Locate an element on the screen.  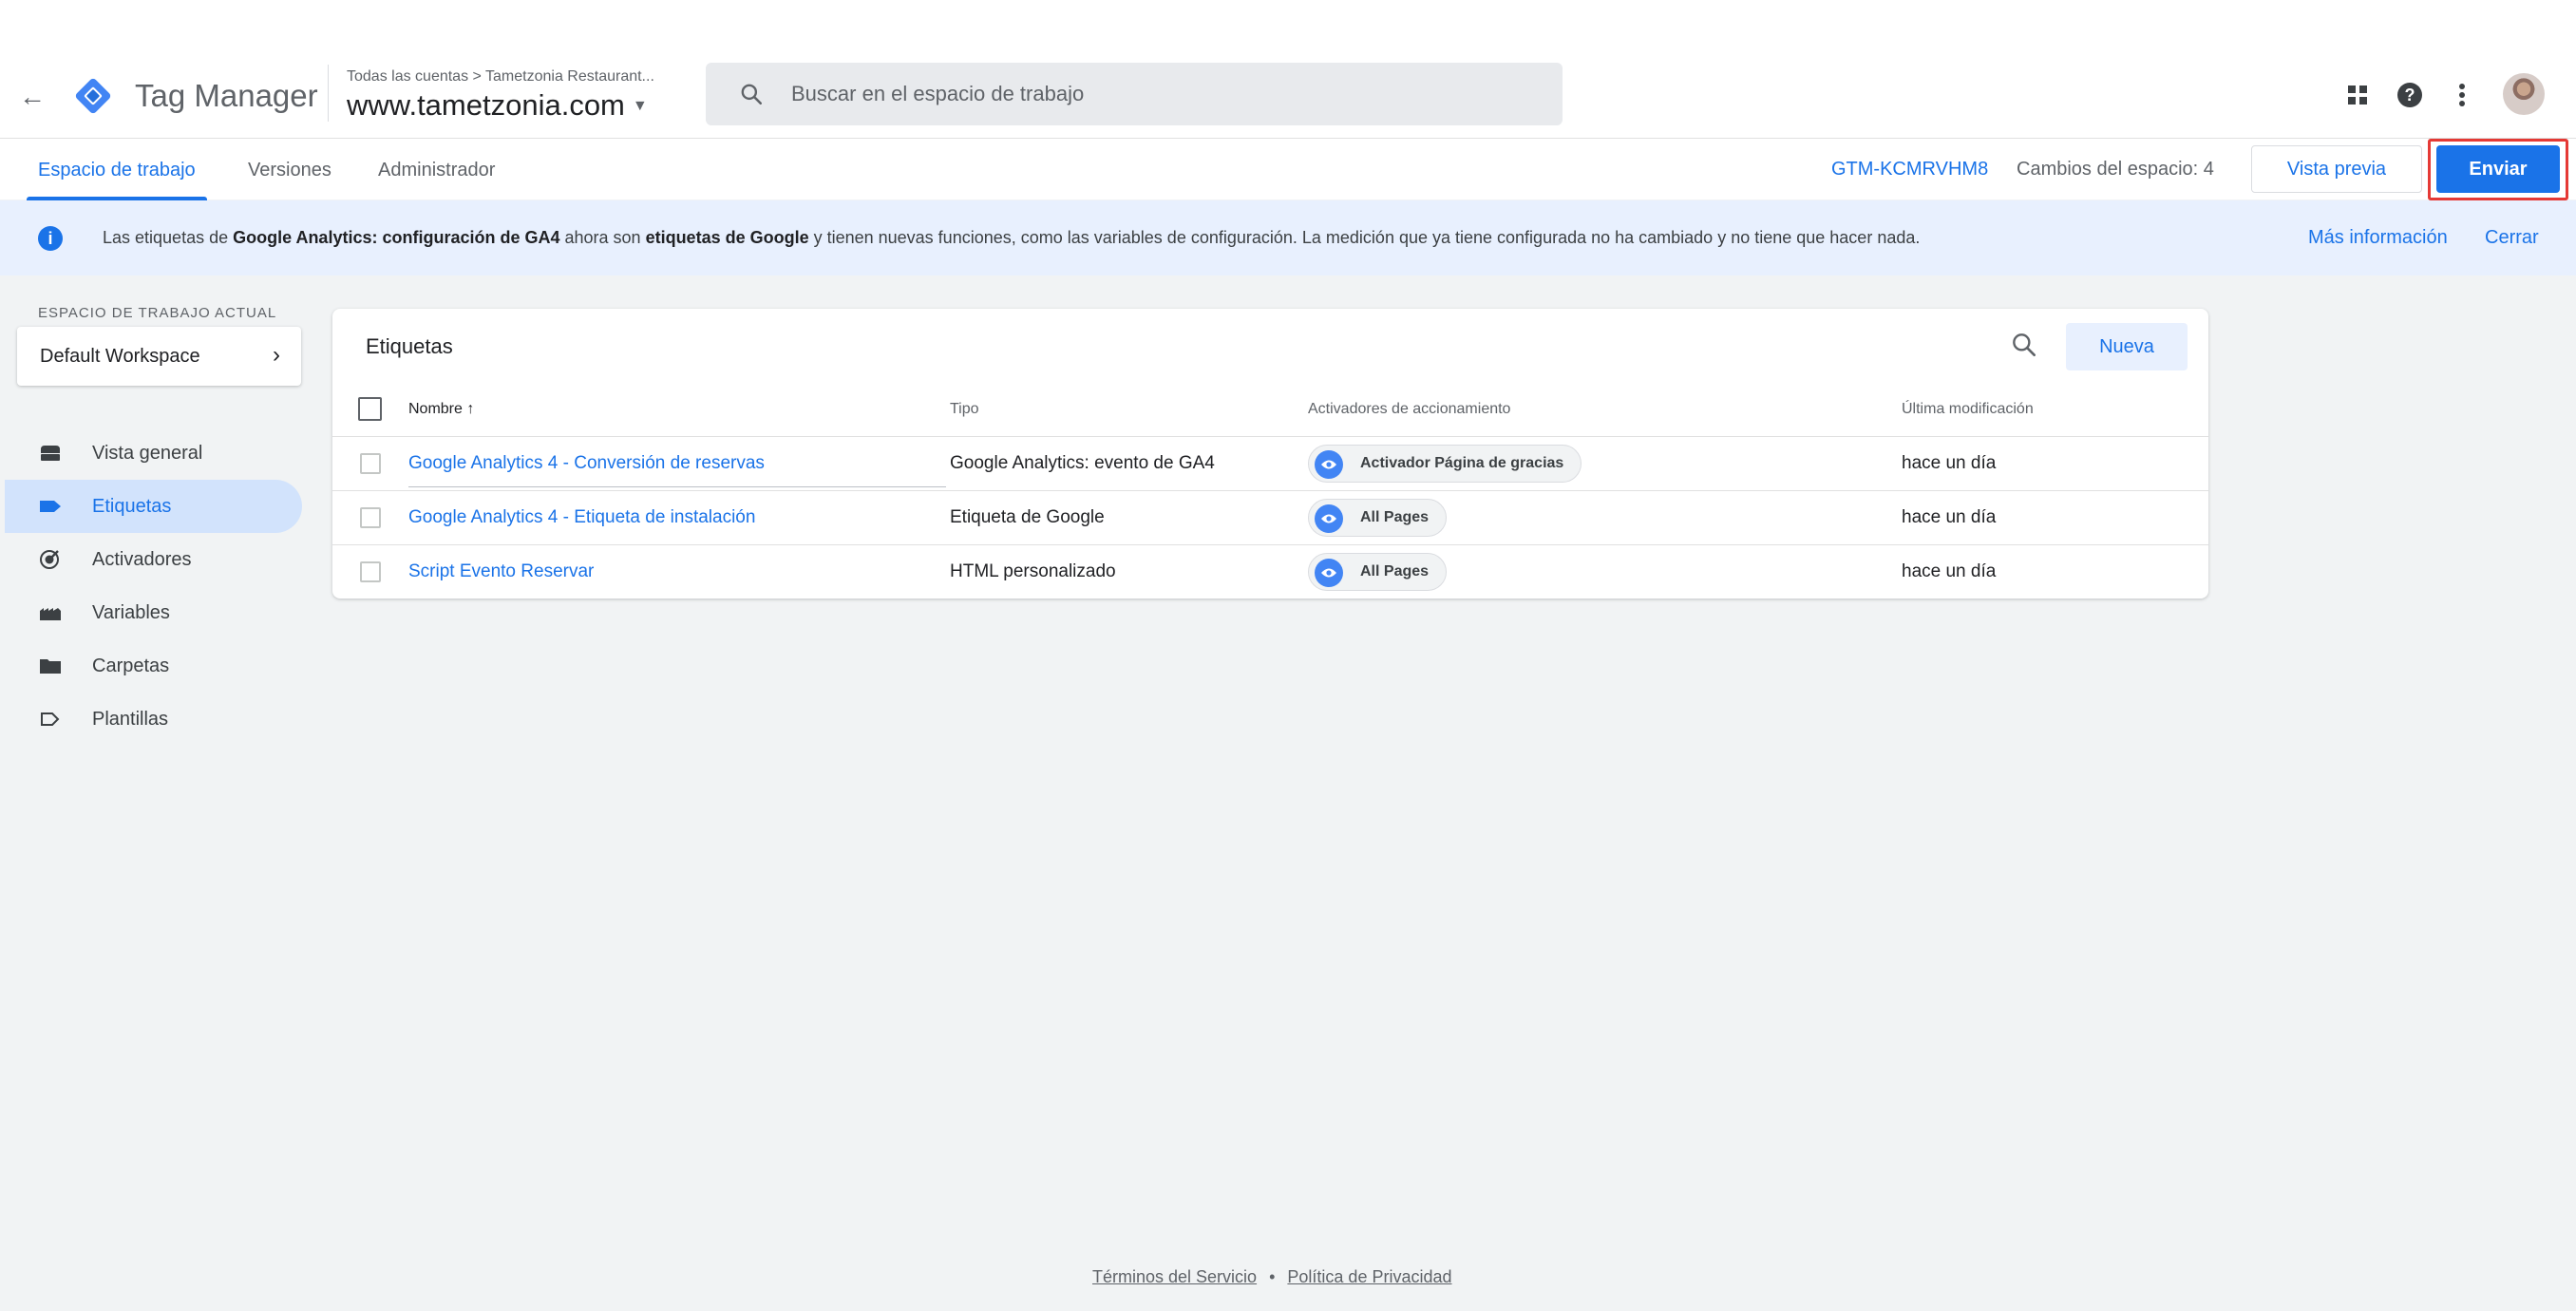
sidebar-item-tags: Etiquetas is located at coordinates (153, 506).